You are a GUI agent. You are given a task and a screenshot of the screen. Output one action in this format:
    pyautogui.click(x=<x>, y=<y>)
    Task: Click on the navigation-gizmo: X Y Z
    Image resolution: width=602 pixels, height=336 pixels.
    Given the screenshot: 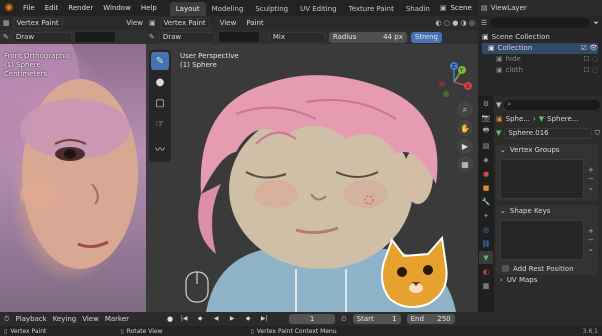 What is the action you would take?
    pyautogui.click(x=454, y=82)
    